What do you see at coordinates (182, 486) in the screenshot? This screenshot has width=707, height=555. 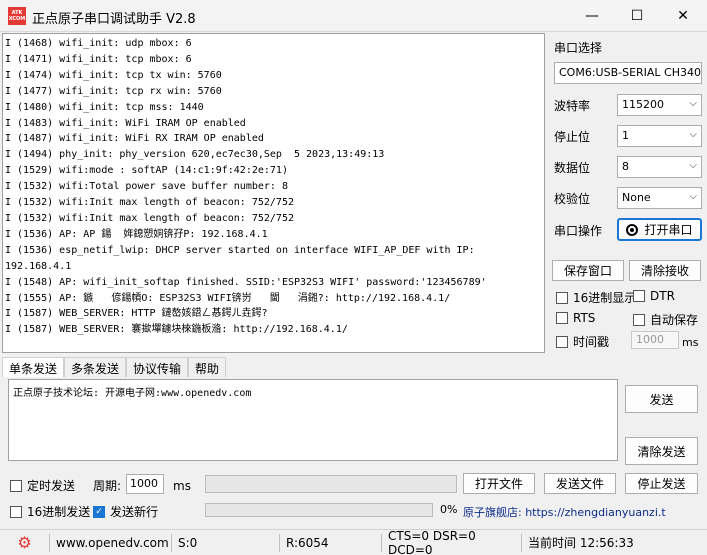 I see `period-unit: ms` at bounding box center [182, 486].